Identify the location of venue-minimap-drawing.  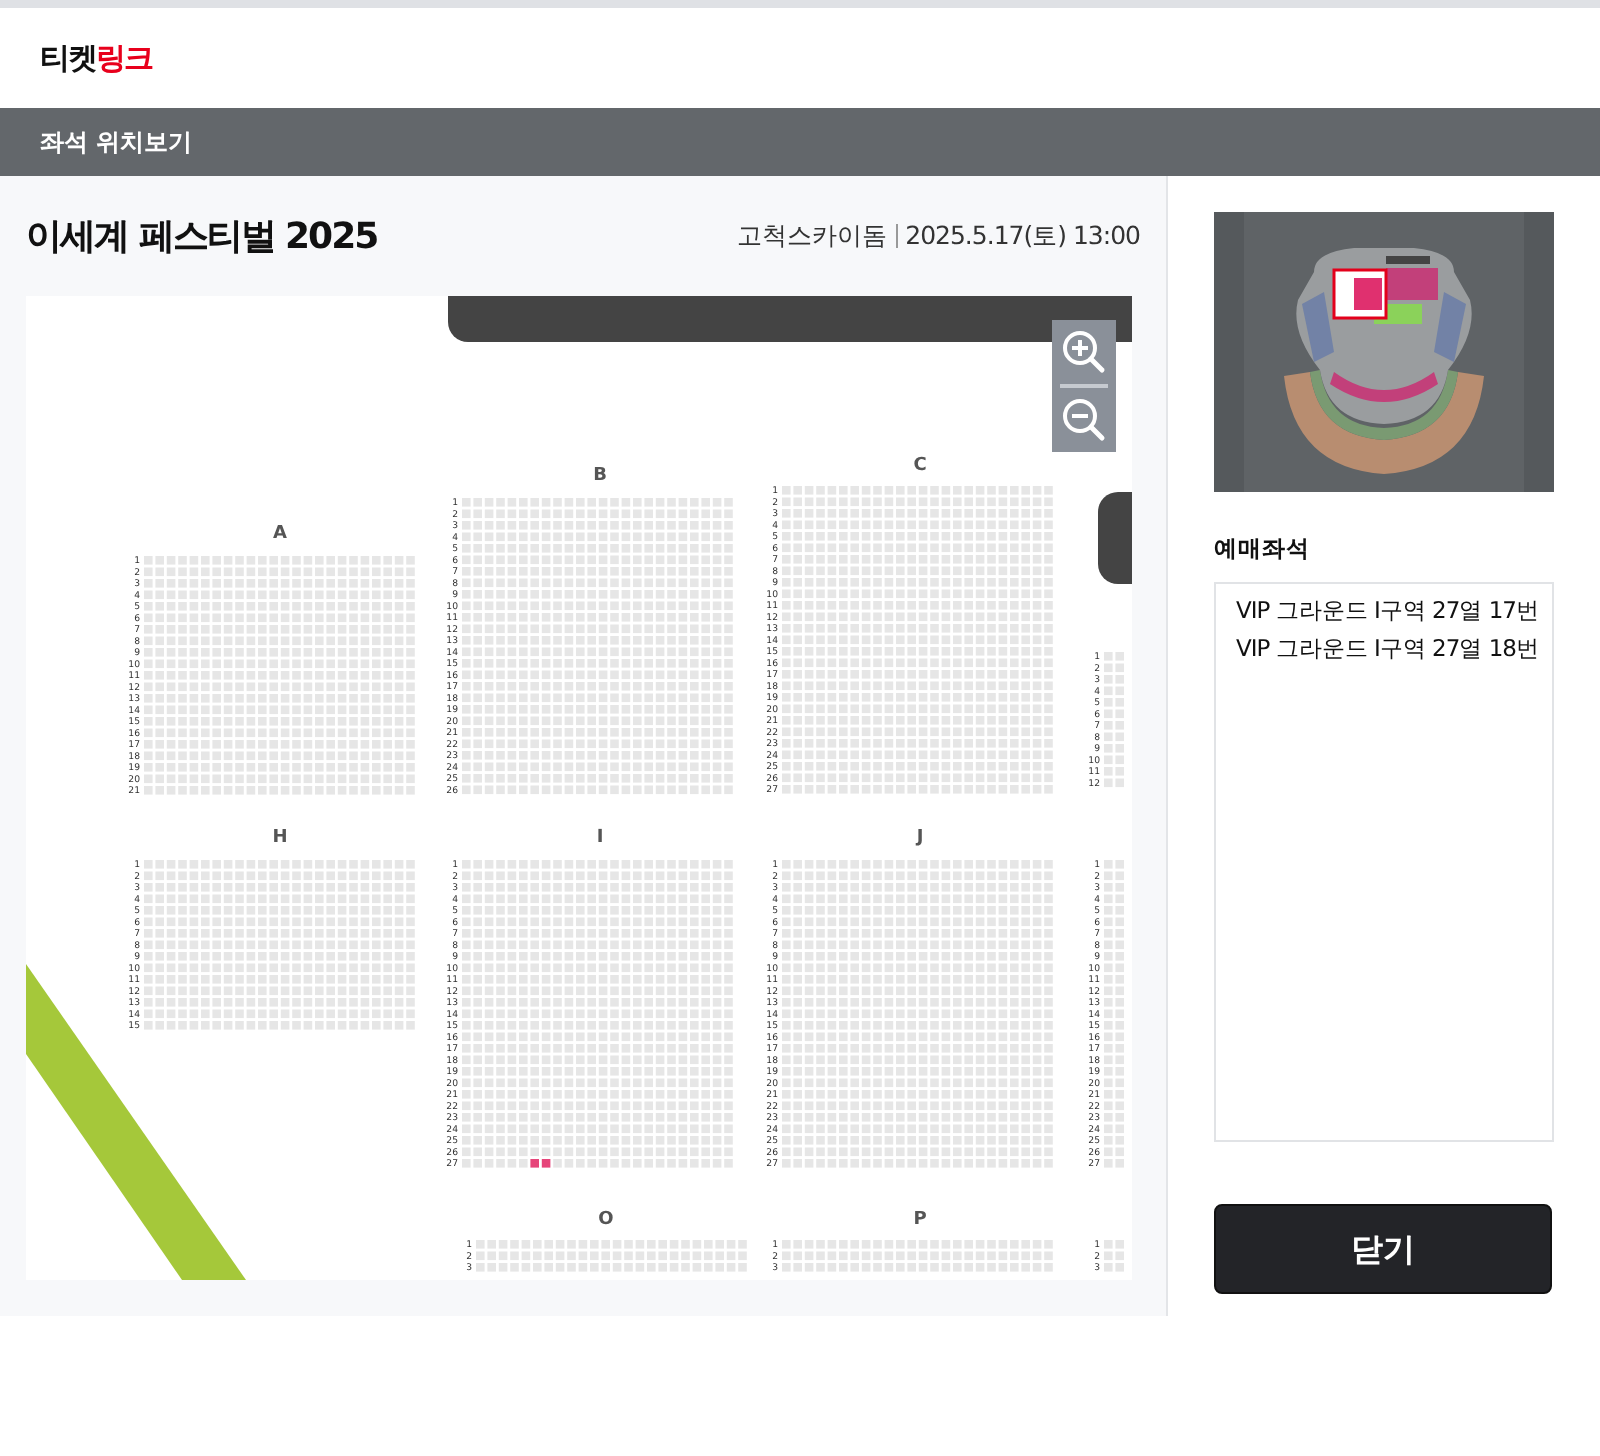
(1384, 352).